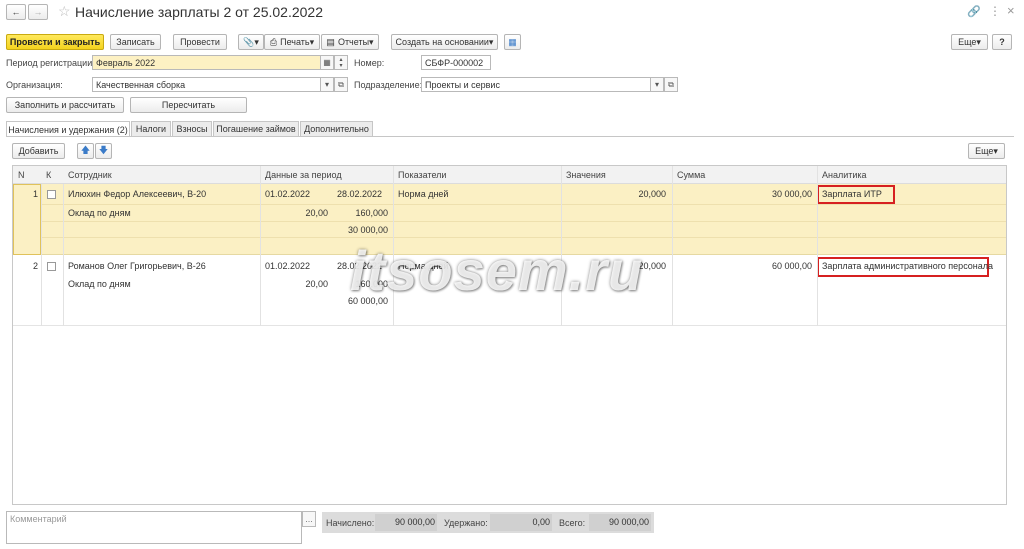 The height and width of the screenshot is (549, 1024). I want to click on accrued-value: 90 000,00, so click(406, 522).